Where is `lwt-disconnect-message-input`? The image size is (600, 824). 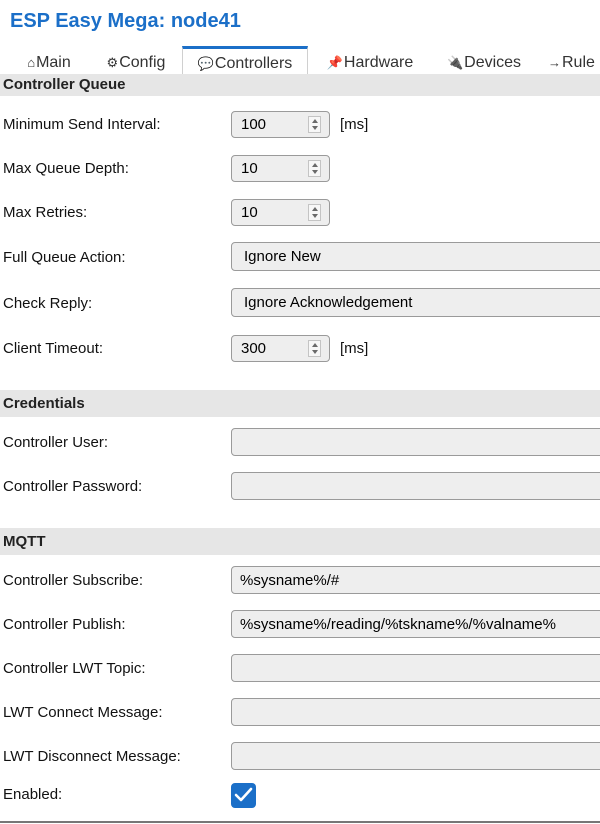 lwt-disconnect-message-input is located at coordinates (415, 756).